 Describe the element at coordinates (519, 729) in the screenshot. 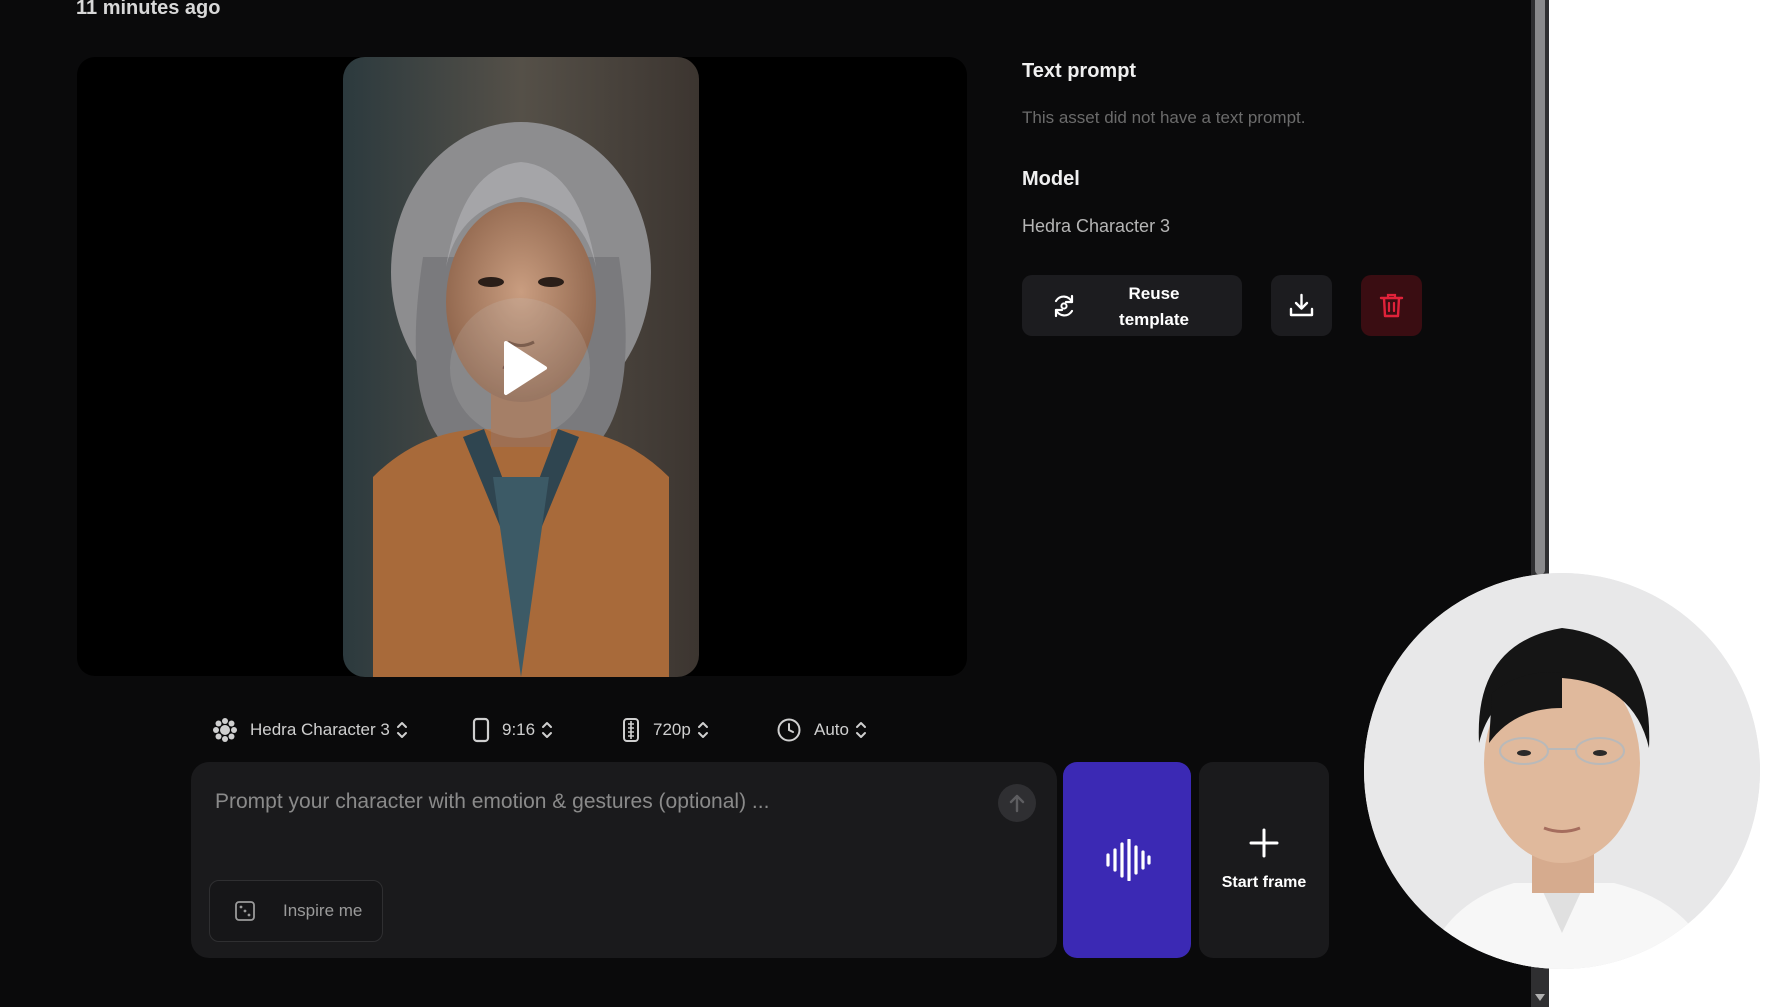

I see `aspect-ratio-label: 9:16` at that location.